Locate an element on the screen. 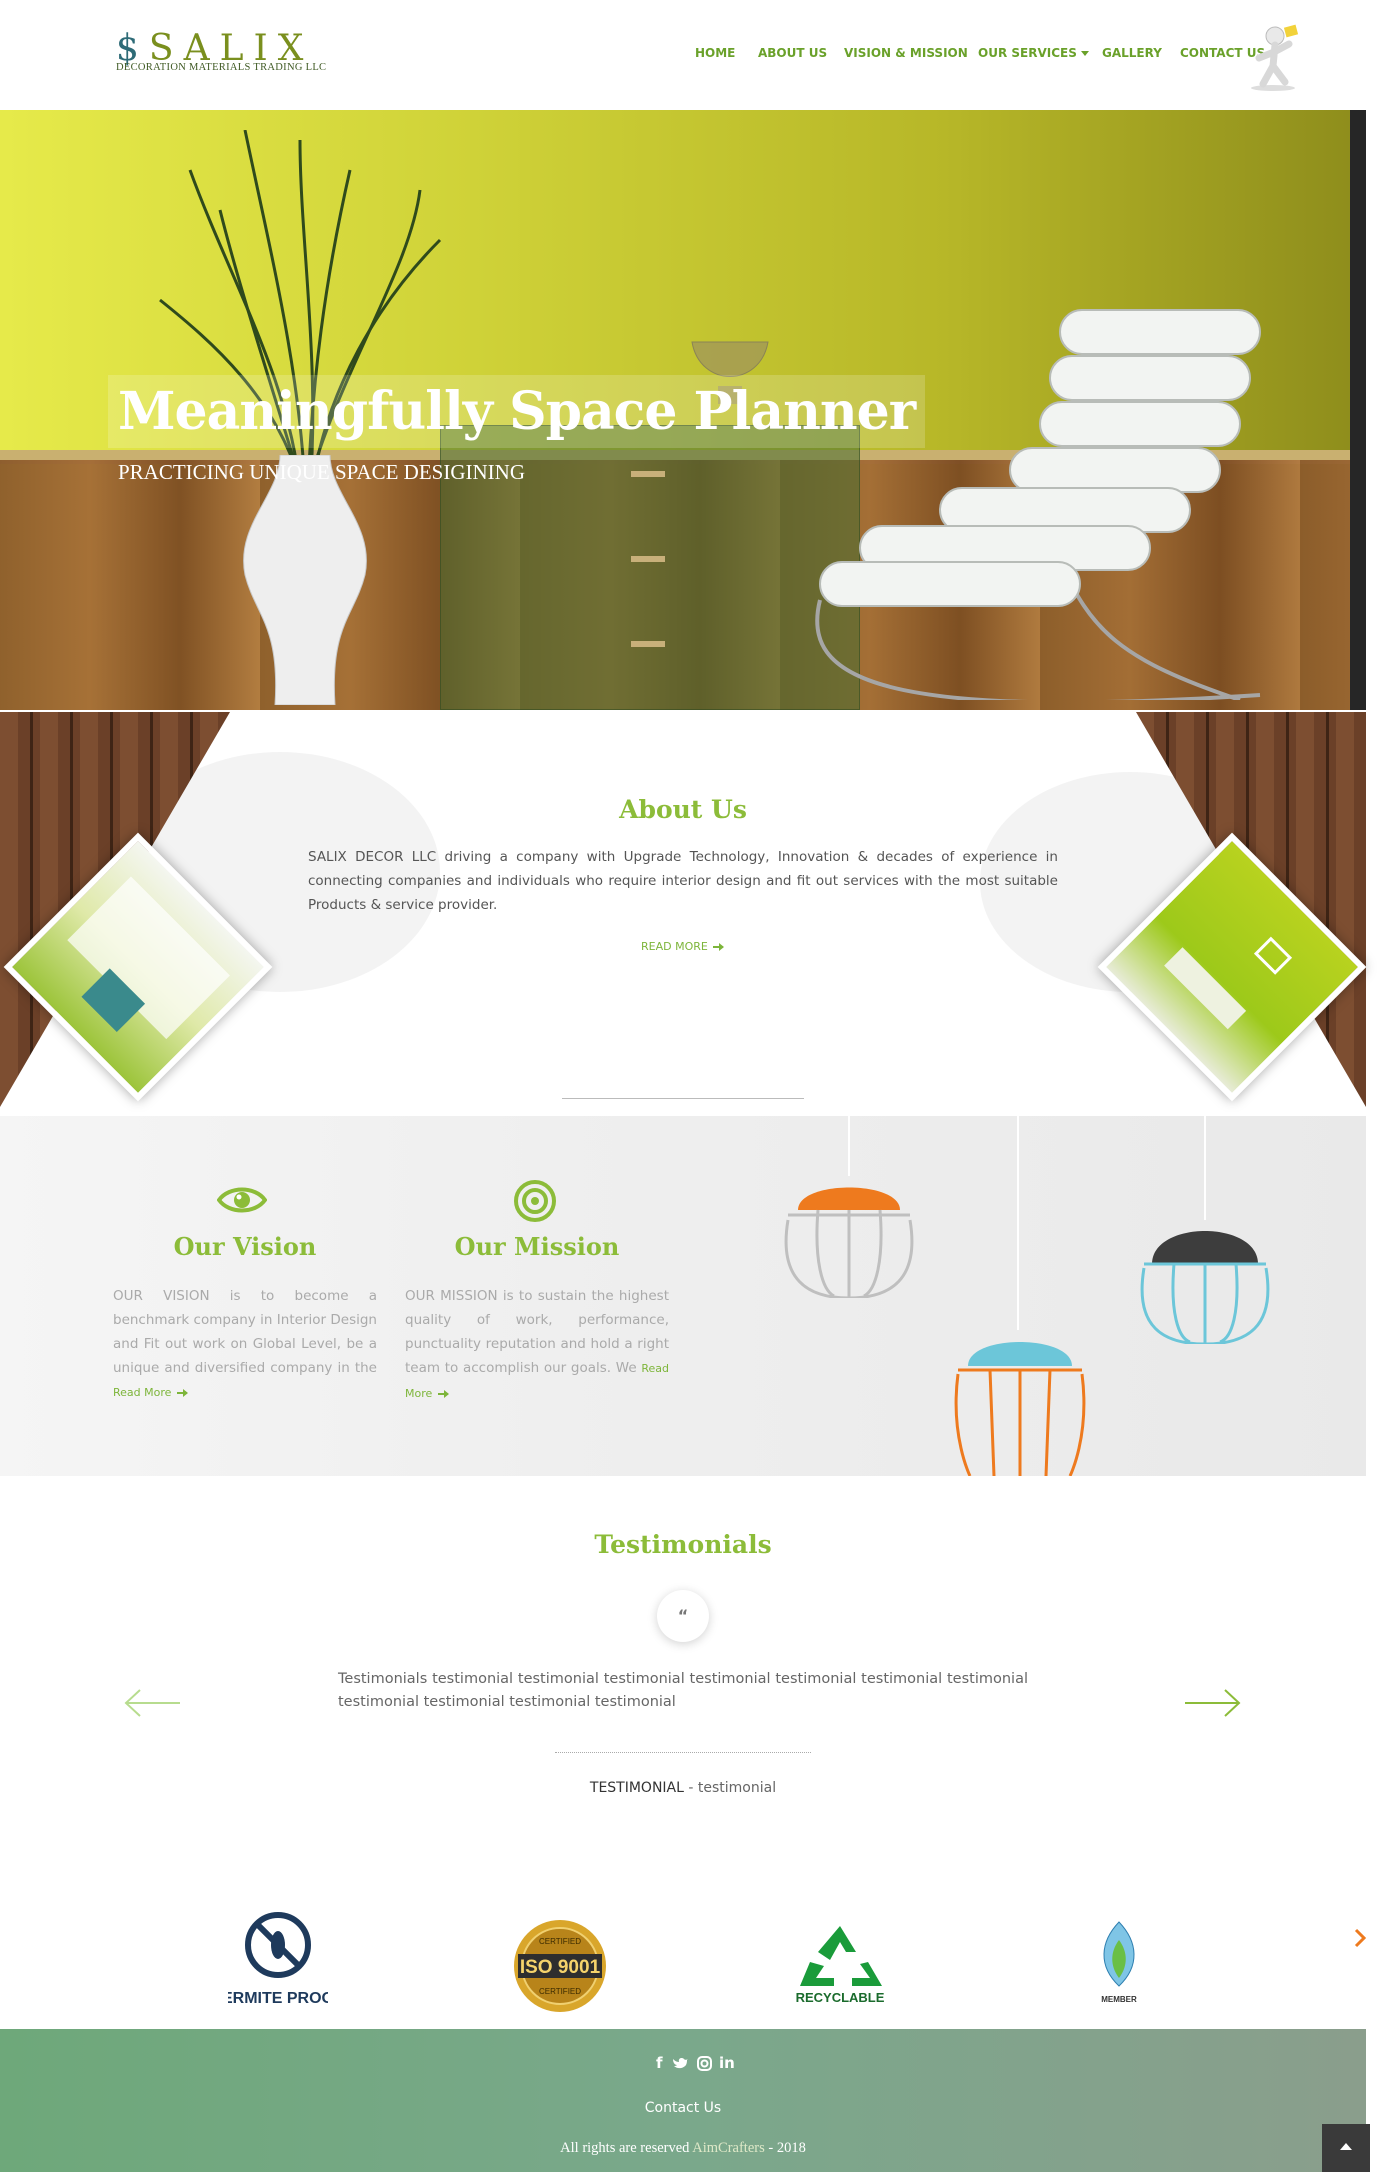  member-label: MEMBER is located at coordinates (1119, 1999).